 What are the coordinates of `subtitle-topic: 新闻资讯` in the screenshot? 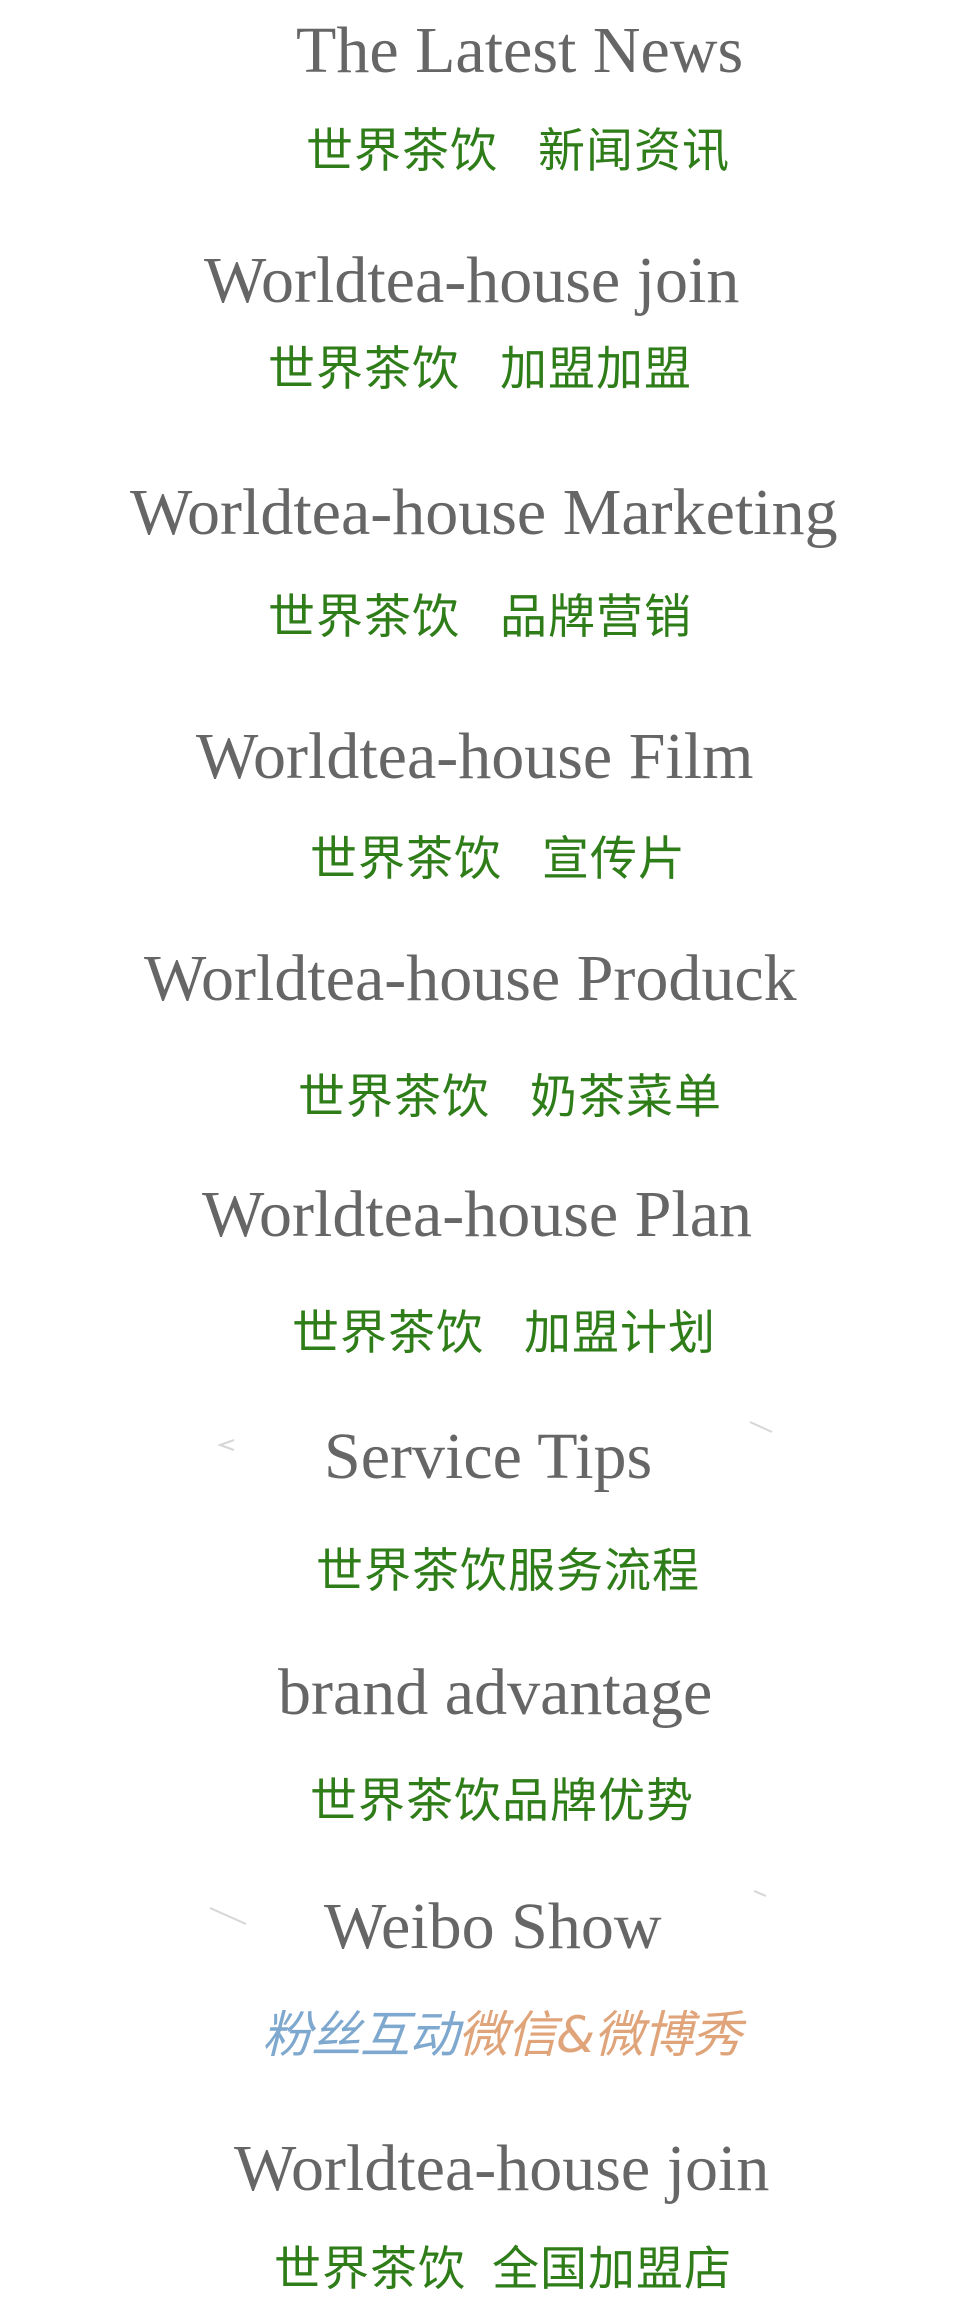 It's located at (634, 151).